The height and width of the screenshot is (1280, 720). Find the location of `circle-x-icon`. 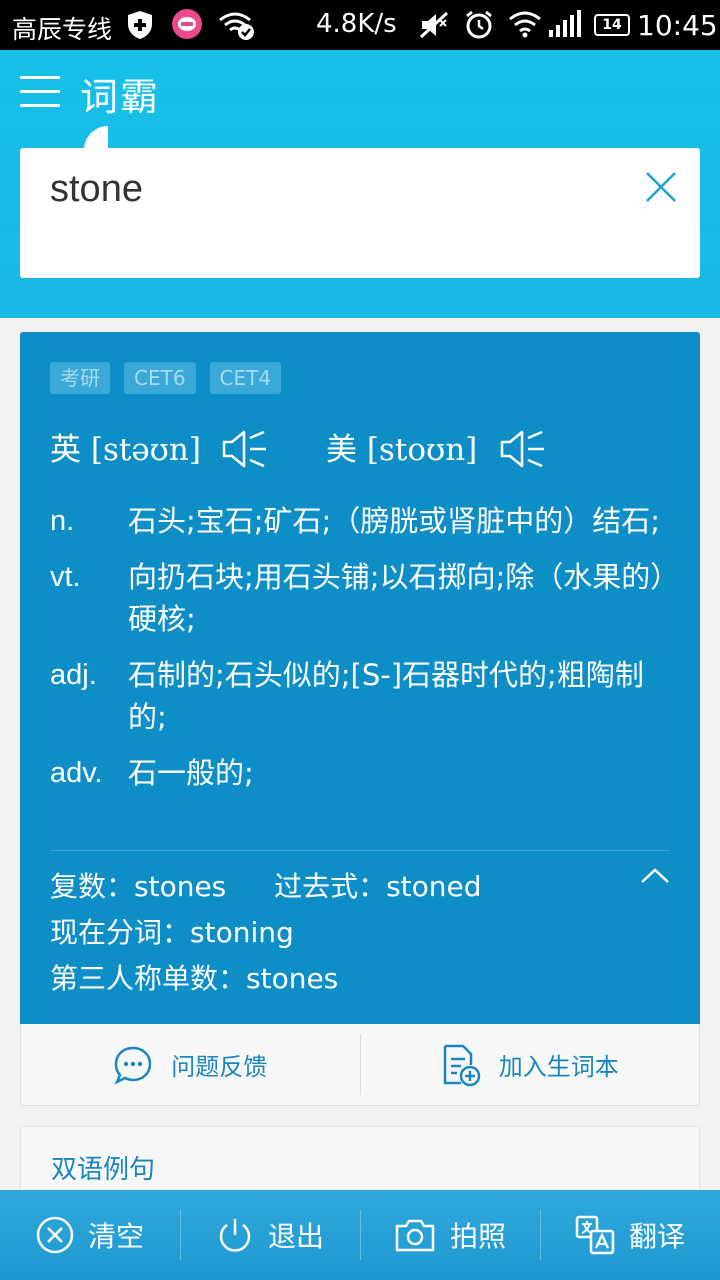

circle-x-icon is located at coordinates (55, 1235).